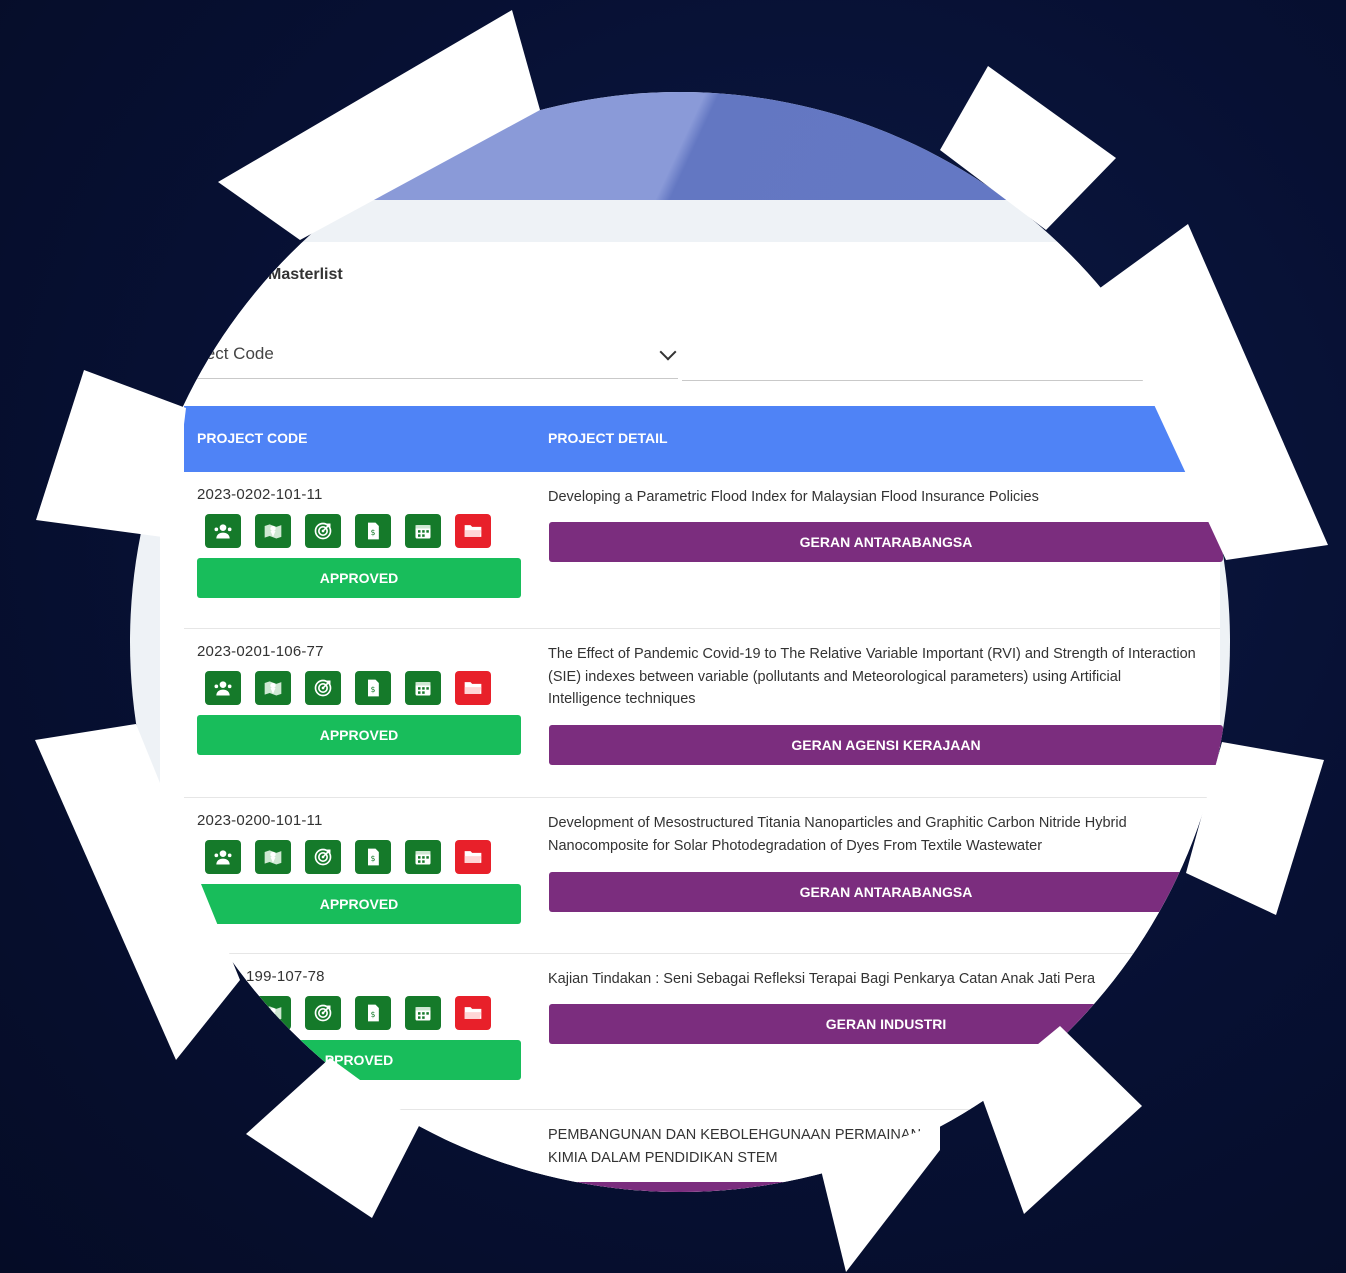 Image resolution: width=1346 pixels, height=1273 pixels. Describe the element at coordinates (668, 352) in the screenshot. I see `chevron-down-icon` at that location.